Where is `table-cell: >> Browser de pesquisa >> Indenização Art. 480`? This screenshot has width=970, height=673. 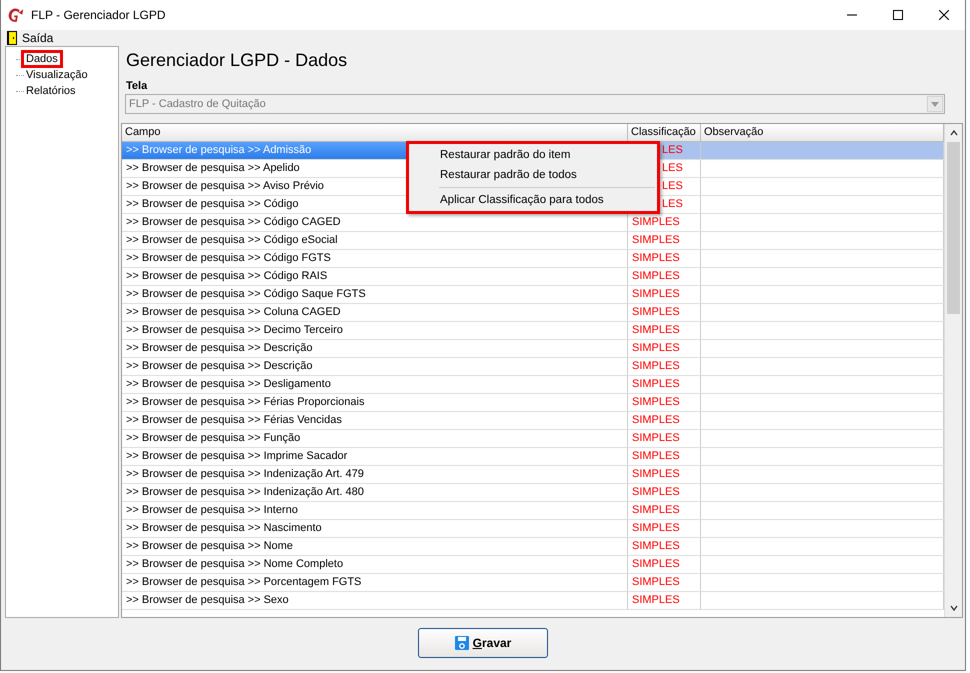
table-cell: >> Browser de pesquisa >> Indenização Art. 480 is located at coordinates (375, 492).